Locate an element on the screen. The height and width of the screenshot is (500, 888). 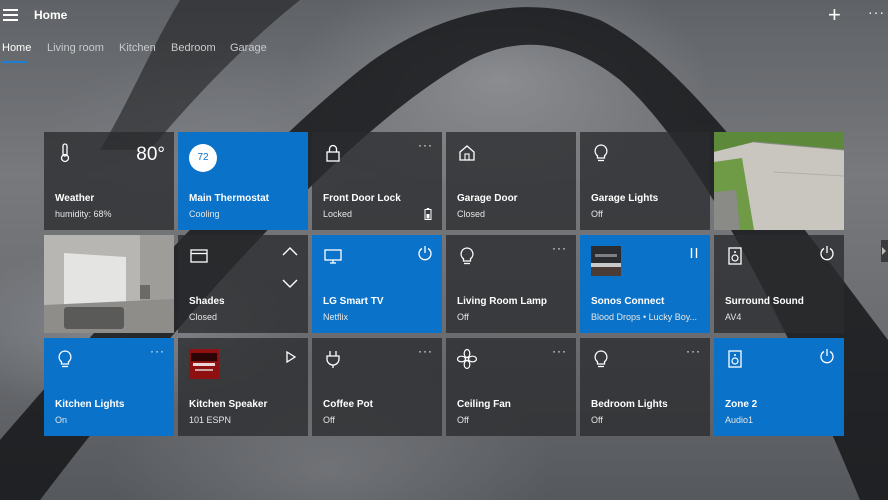
tile-name: Kitchen Speaker is located at coordinates (228, 404).